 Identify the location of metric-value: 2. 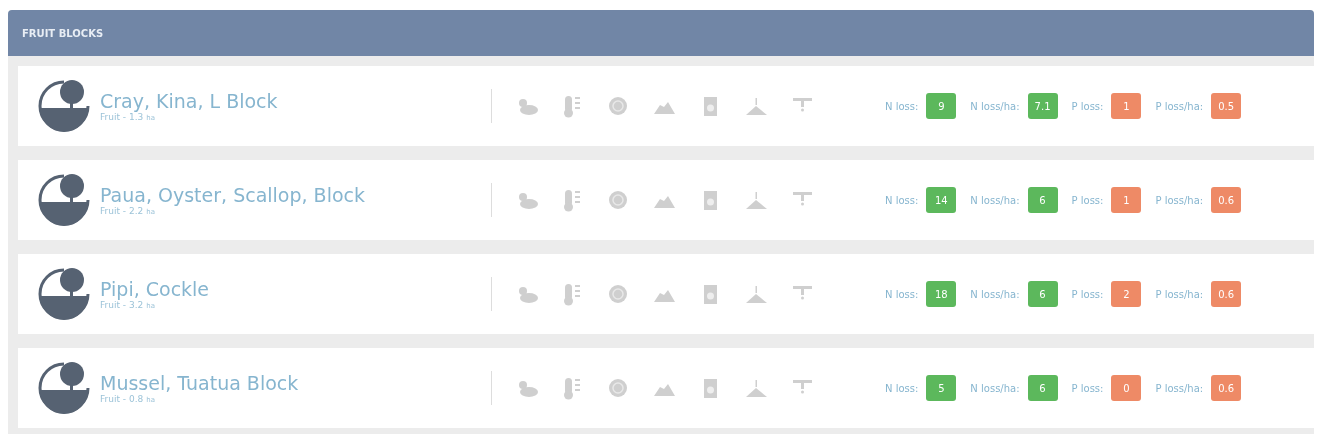
(1126, 294).